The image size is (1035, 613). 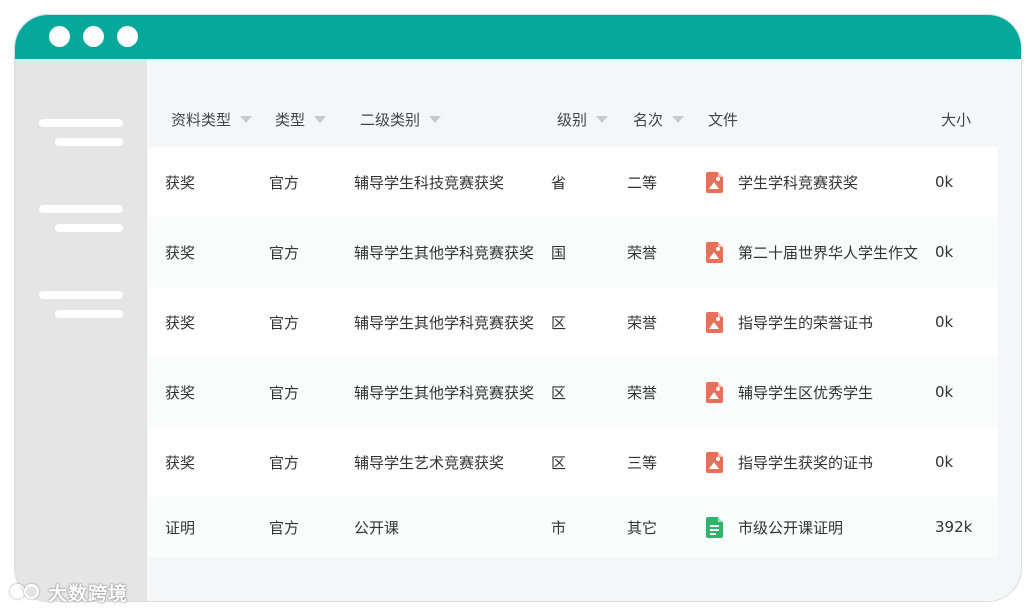 I want to click on watermark-logo: 大数跨境, so click(x=68, y=592).